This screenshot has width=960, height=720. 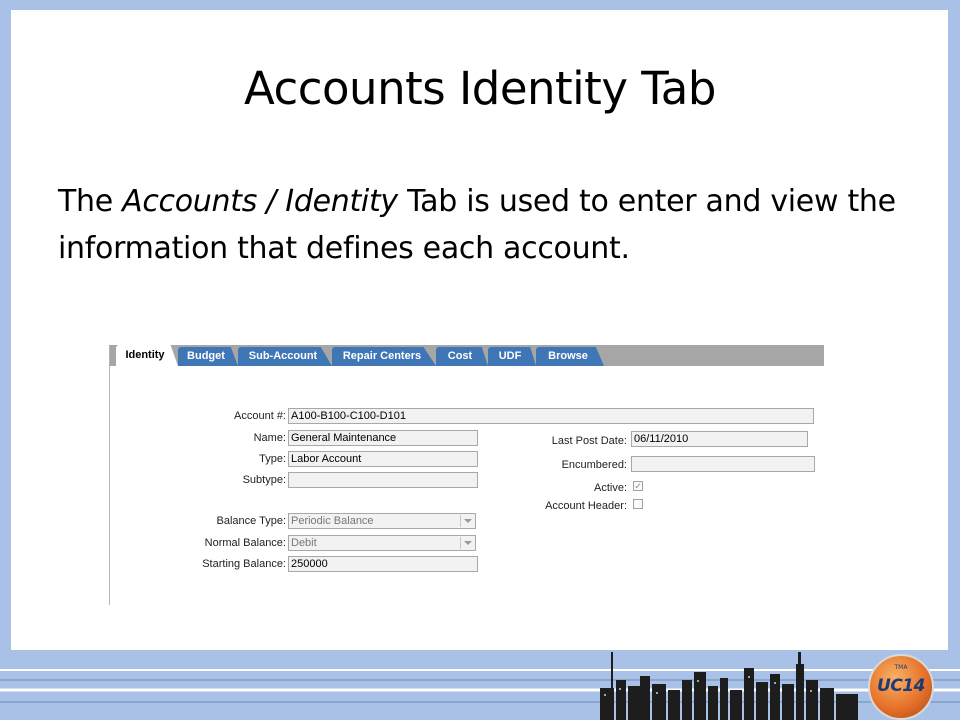 What do you see at coordinates (383, 564) in the screenshot?
I see `starting-balance-field: 250000` at bounding box center [383, 564].